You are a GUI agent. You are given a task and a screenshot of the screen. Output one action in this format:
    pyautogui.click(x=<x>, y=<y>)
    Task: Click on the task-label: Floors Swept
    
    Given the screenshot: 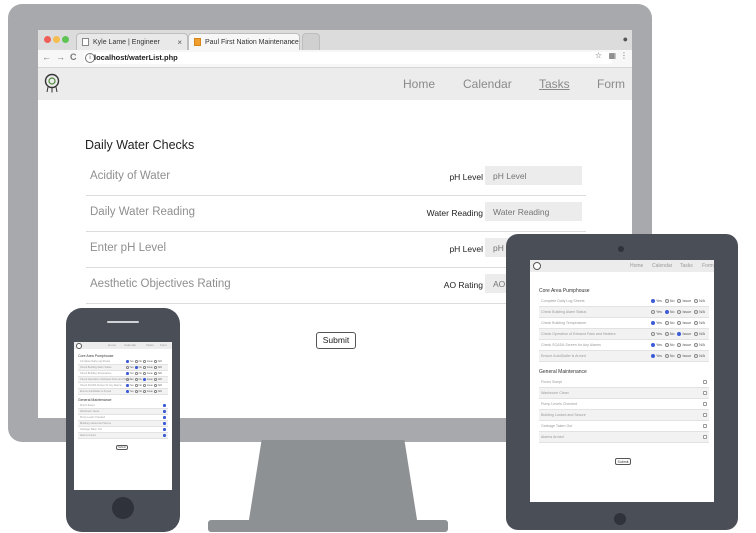 What is the action you would take?
    pyautogui.click(x=551, y=382)
    